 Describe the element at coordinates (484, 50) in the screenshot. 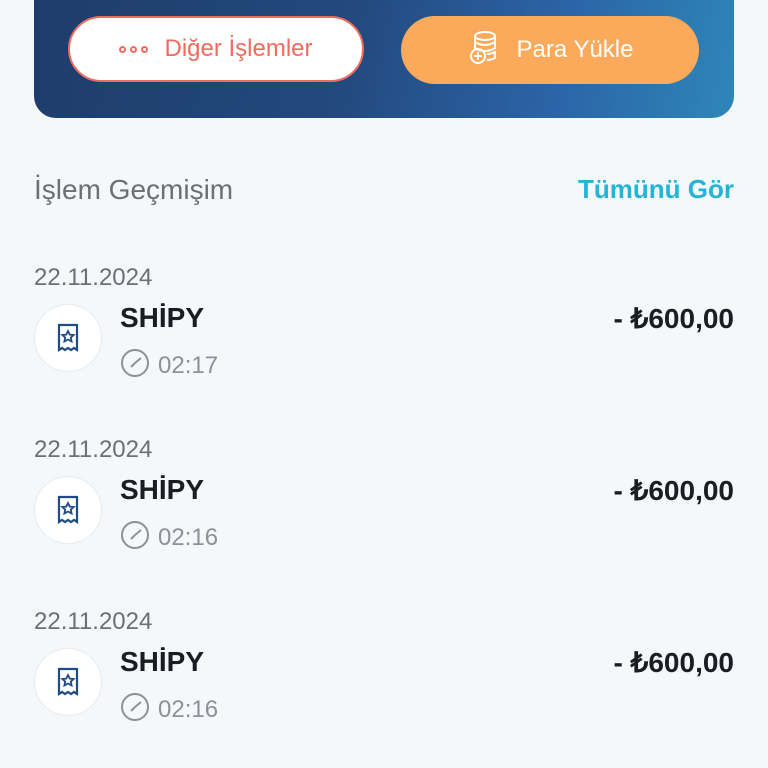

I see `coins-plus-icon` at that location.